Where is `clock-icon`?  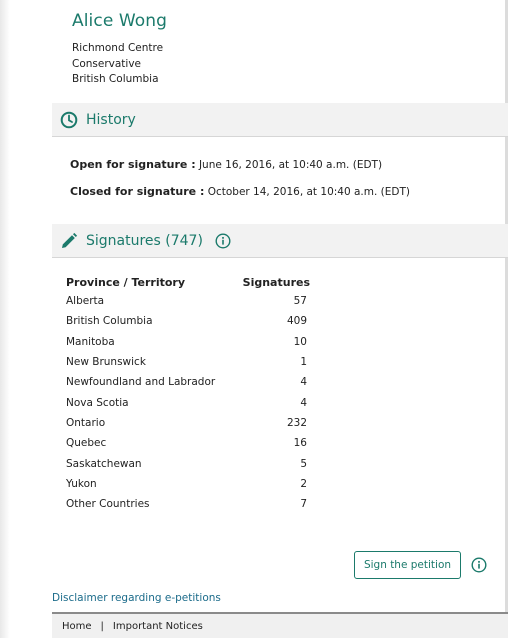 clock-icon is located at coordinates (69, 120).